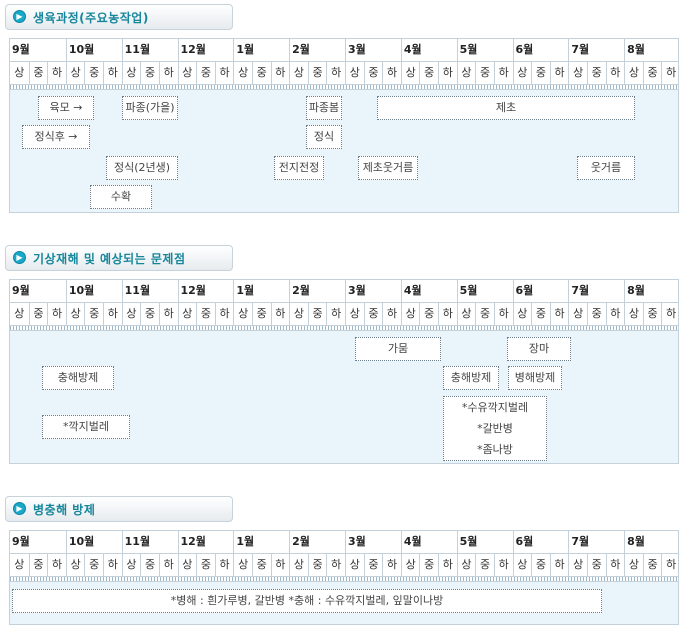  What do you see at coordinates (596, 542) in the screenshot?
I see `month-header-cell: 7월` at bounding box center [596, 542].